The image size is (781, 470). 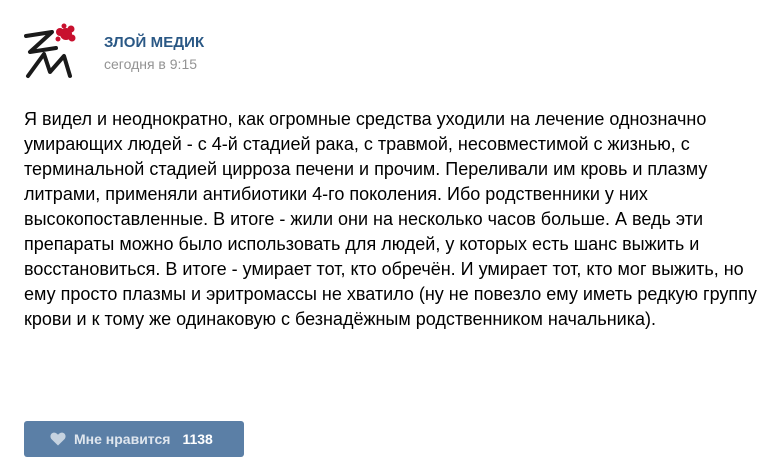 What do you see at coordinates (58, 439) in the screenshot?
I see `heart-icon` at bounding box center [58, 439].